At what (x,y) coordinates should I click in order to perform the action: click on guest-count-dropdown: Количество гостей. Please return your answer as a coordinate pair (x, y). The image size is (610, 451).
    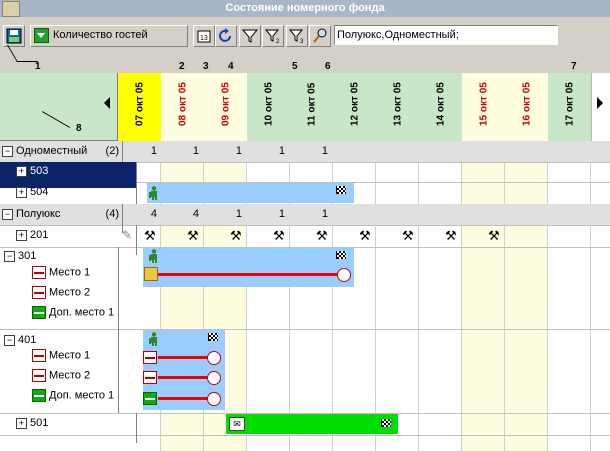
    Looking at the image, I should click on (109, 36).